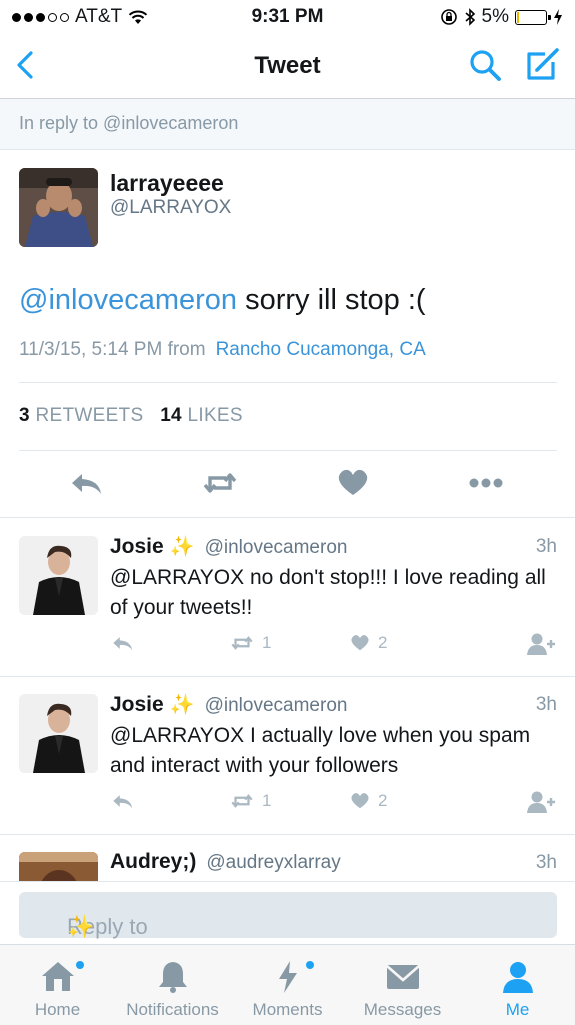 This screenshot has height=1025, width=575. What do you see at coordinates (128, 300) in the screenshot?
I see `mention-link: @inlovecameron` at bounding box center [128, 300].